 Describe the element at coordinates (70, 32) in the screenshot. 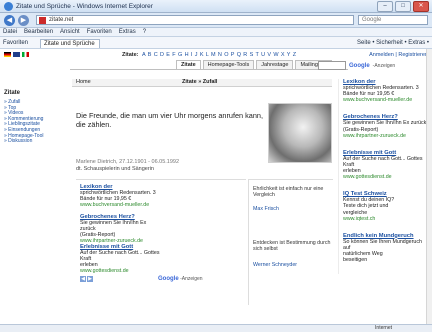

I see `menu-ansicht: Ansicht` at that location.